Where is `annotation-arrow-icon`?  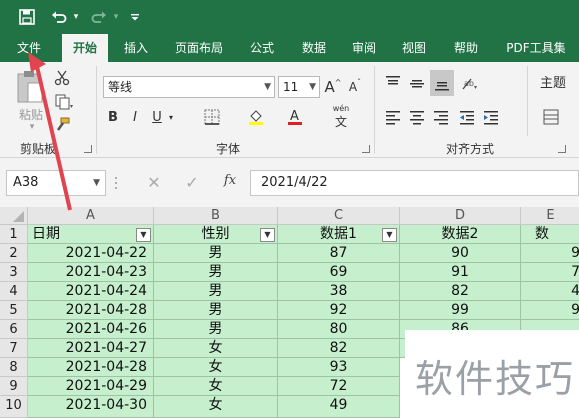
annotation-arrow-icon is located at coordinates (50, 131).